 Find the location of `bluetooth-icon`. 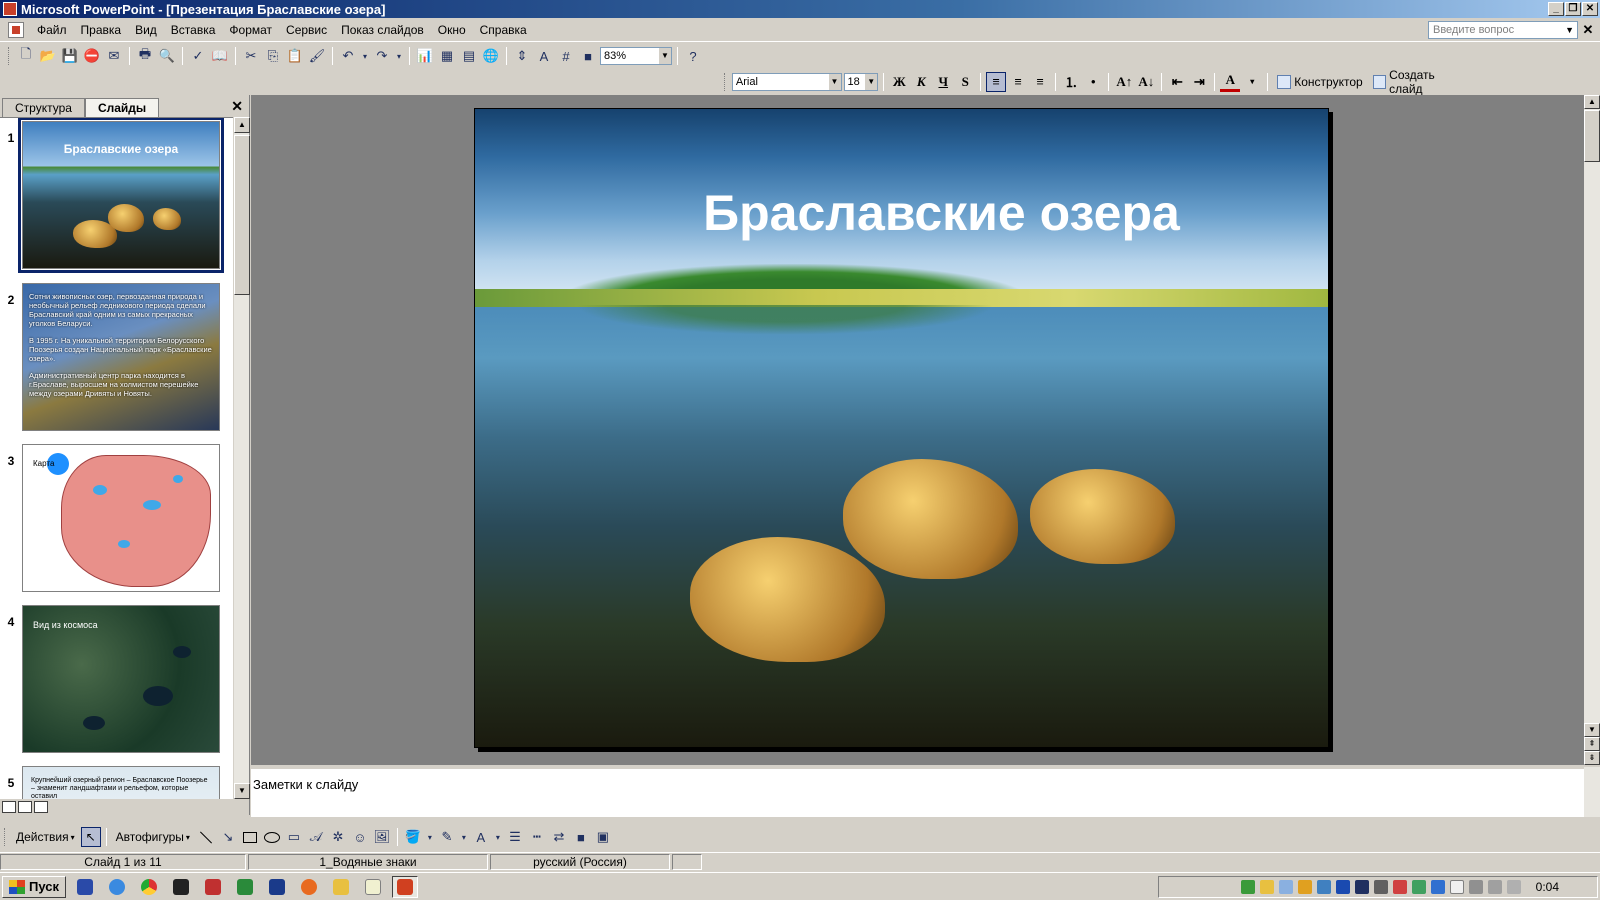

bluetooth-icon is located at coordinates (1342, 887).